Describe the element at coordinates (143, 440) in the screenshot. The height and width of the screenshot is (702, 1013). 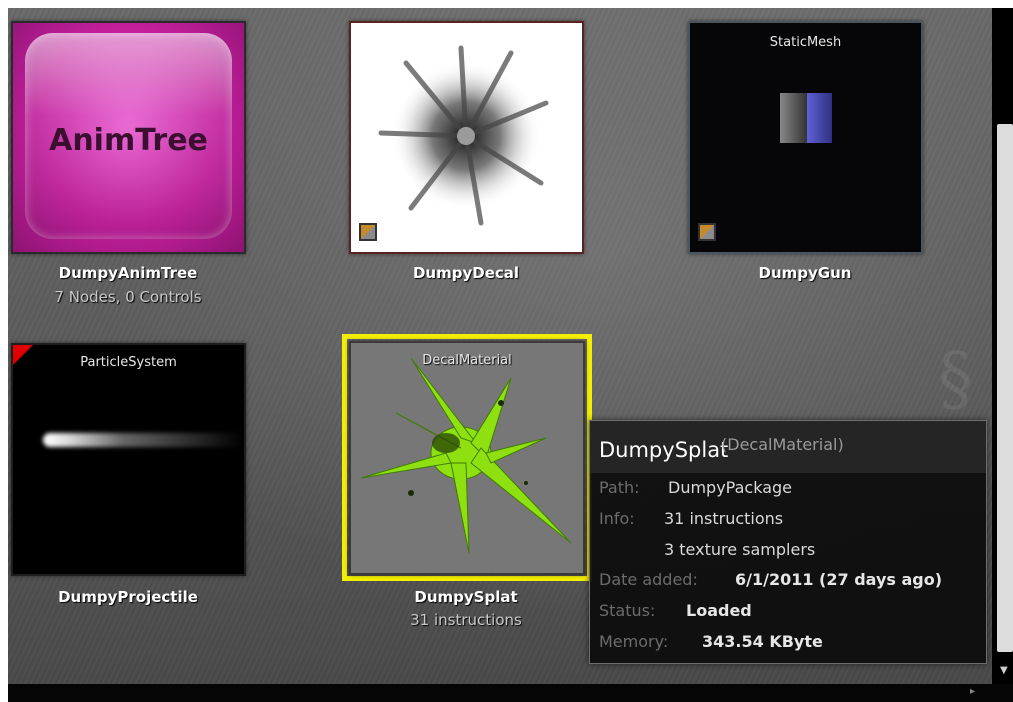
I see `particle-streak` at that location.